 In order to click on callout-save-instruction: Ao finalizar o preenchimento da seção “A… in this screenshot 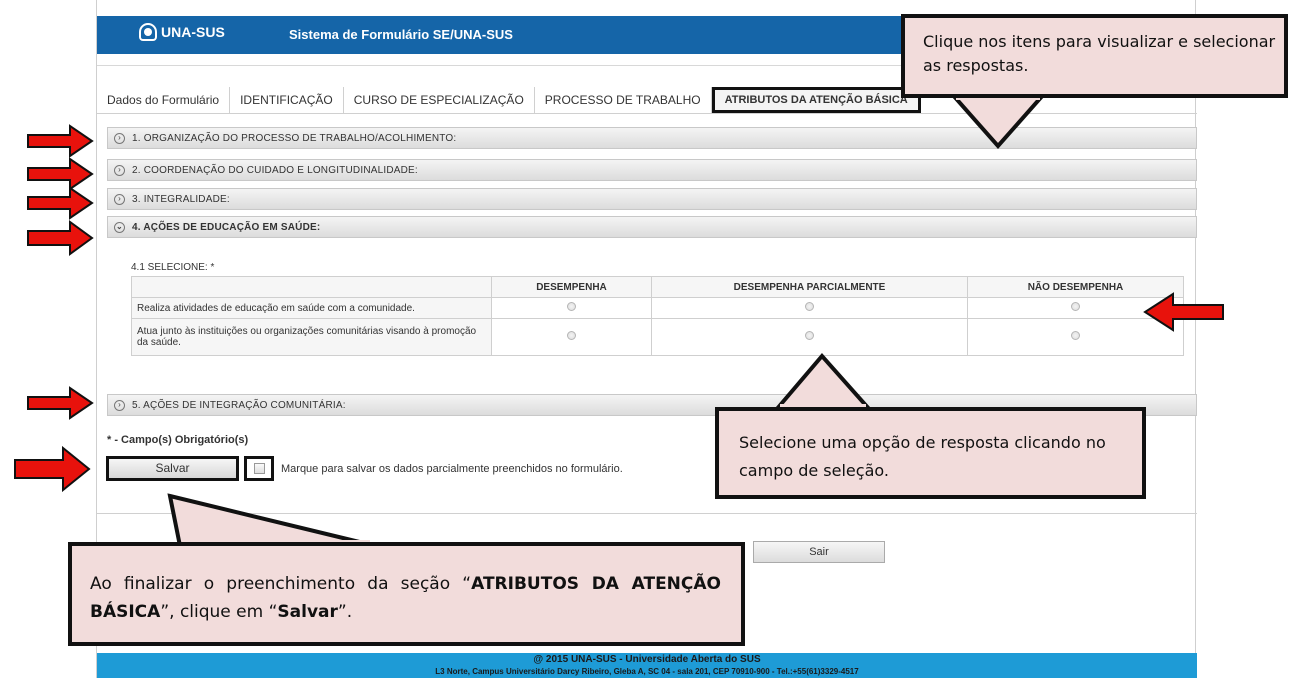, I will do `click(406, 594)`.